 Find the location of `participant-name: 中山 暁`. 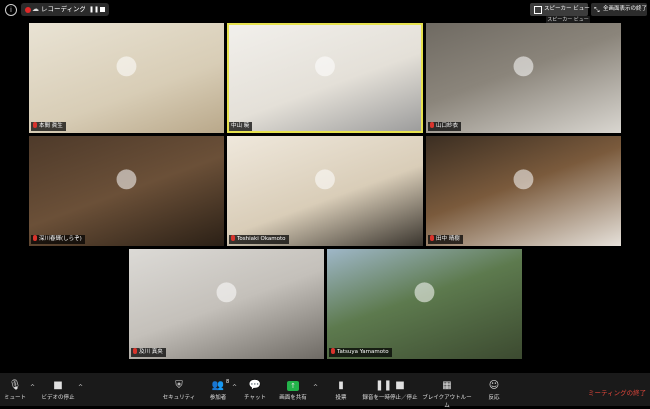

participant-name: 中山 暁 is located at coordinates (240, 126).